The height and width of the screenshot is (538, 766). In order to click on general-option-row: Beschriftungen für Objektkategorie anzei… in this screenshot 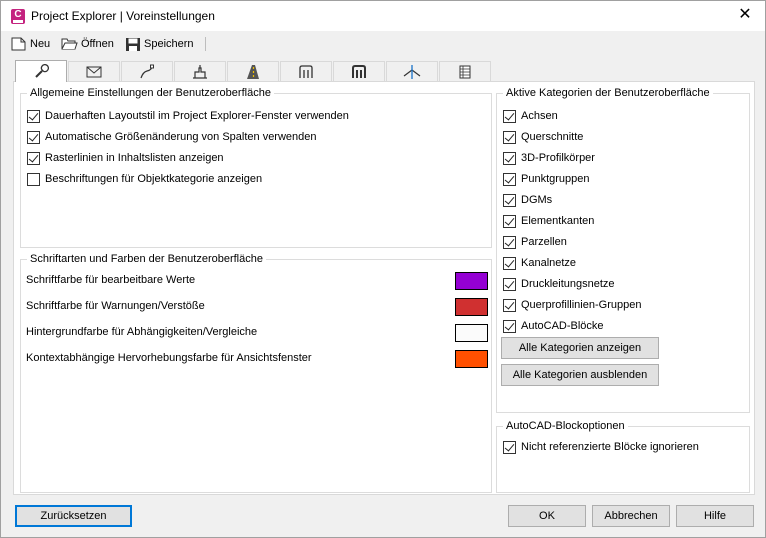, I will do `click(144, 179)`.